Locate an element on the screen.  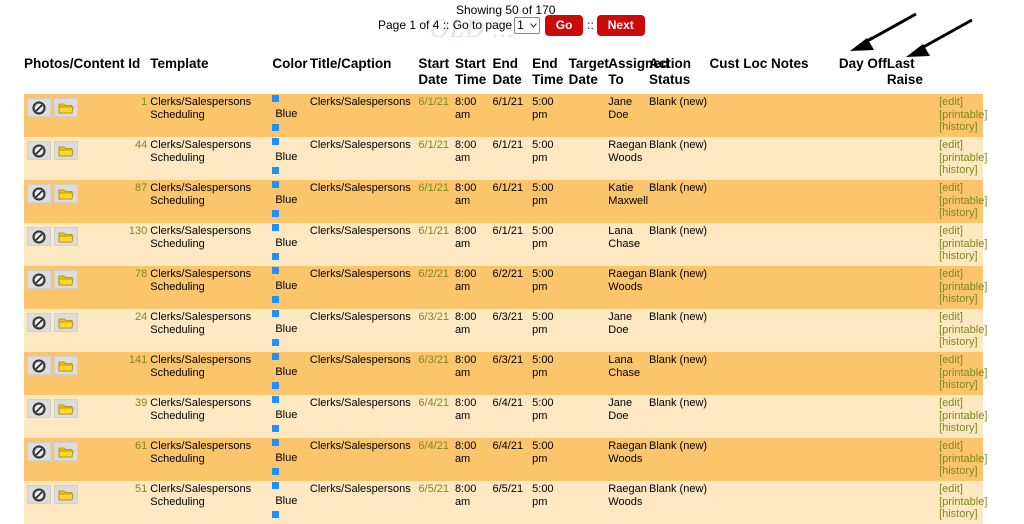
start-date-cell: 6/5/21 is located at coordinates (436, 502).